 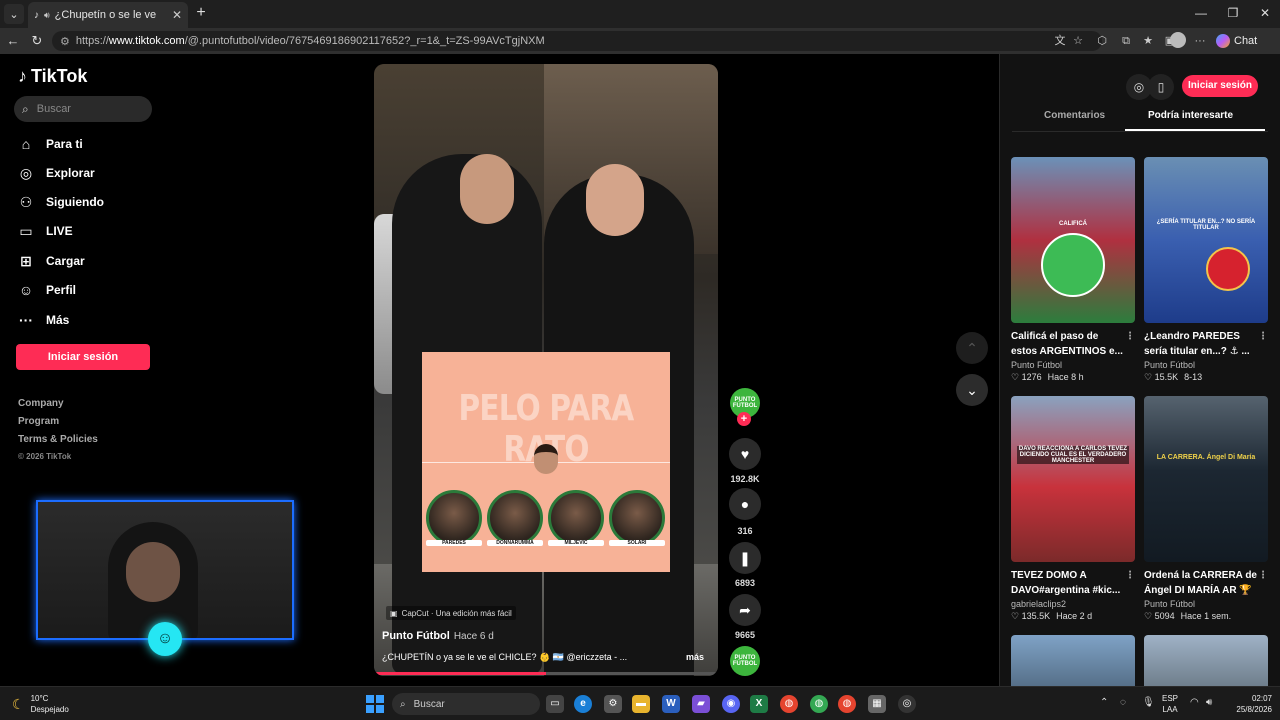 What do you see at coordinates (731, 704) in the screenshot?
I see `discord-icon: ◉` at bounding box center [731, 704].